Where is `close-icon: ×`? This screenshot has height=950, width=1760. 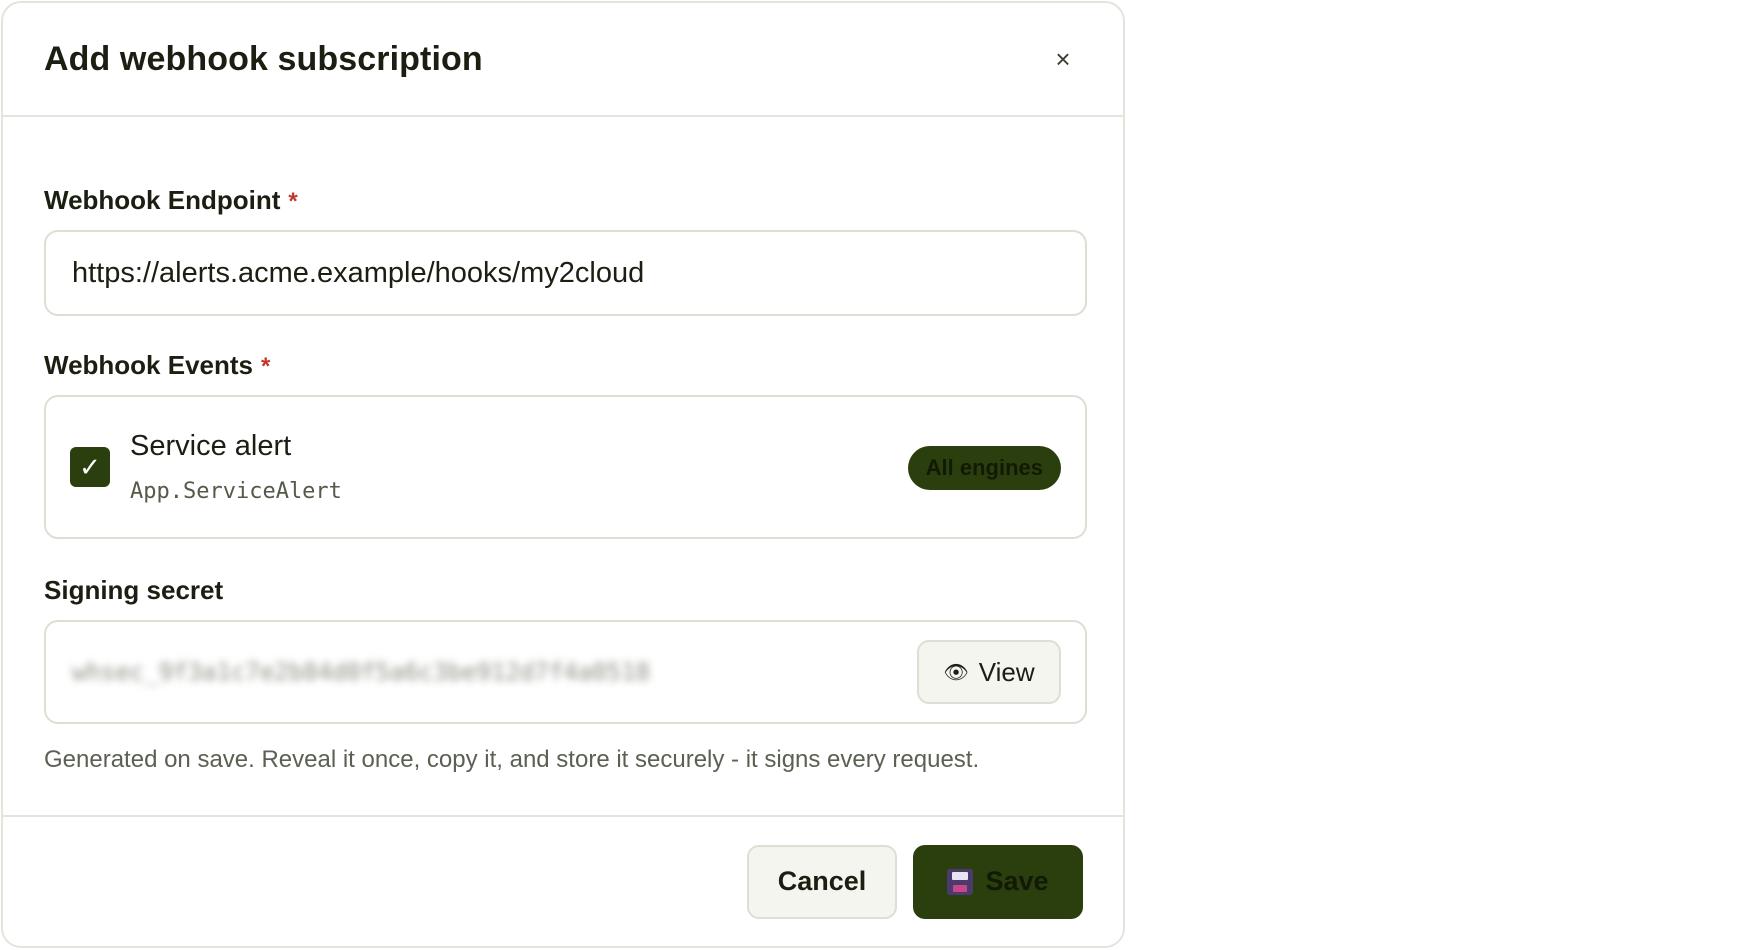
close-icon: × is located at coordinates (1063, 58).